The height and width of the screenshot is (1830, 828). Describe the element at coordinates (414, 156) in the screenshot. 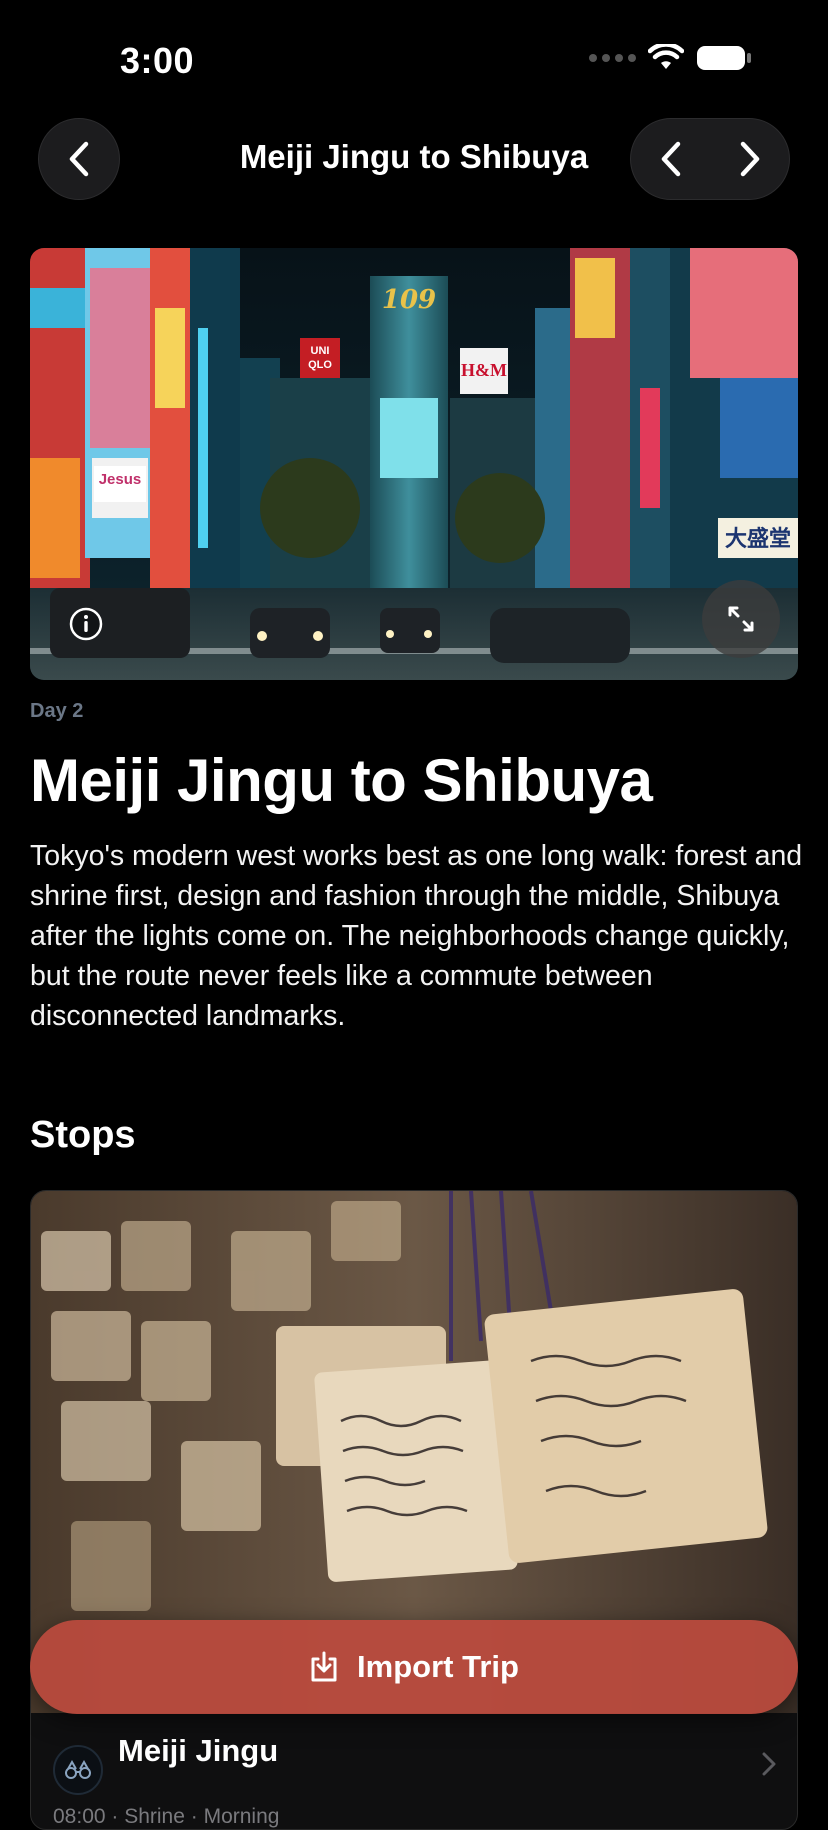

I see `nav-title: Meiji Jingu to Shibuya` at that location.